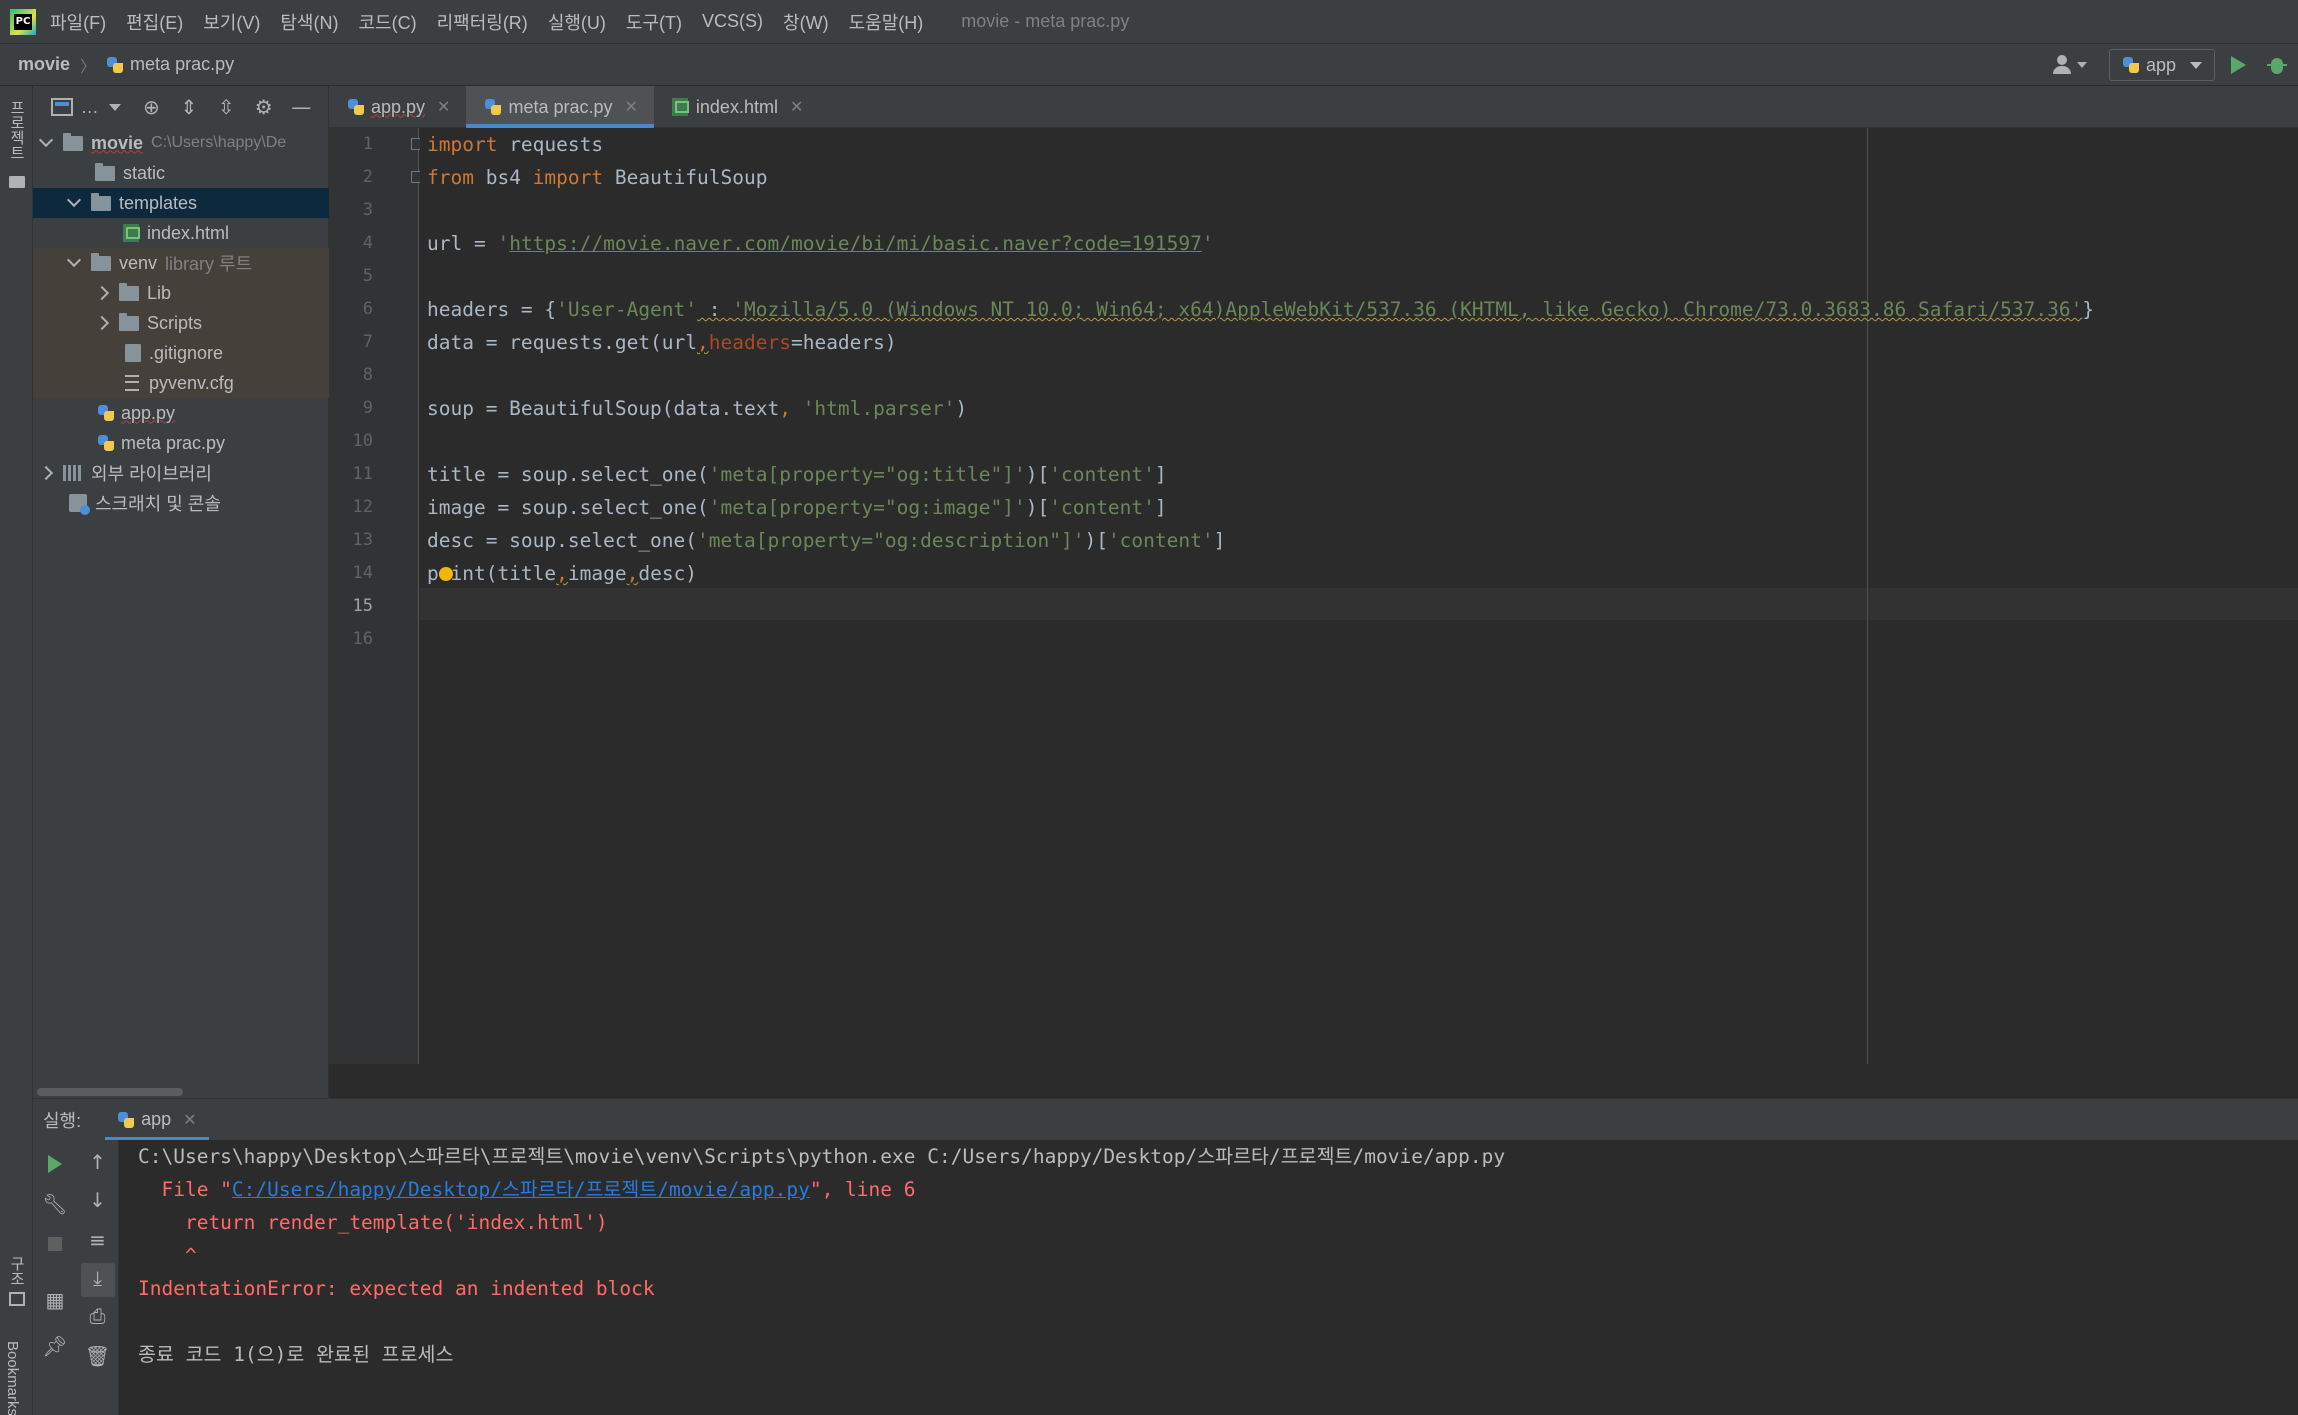  Describe the element at coordinates (181, 263) in the screenshot. I see `tree-item-venv: venv library 루트` at that location.